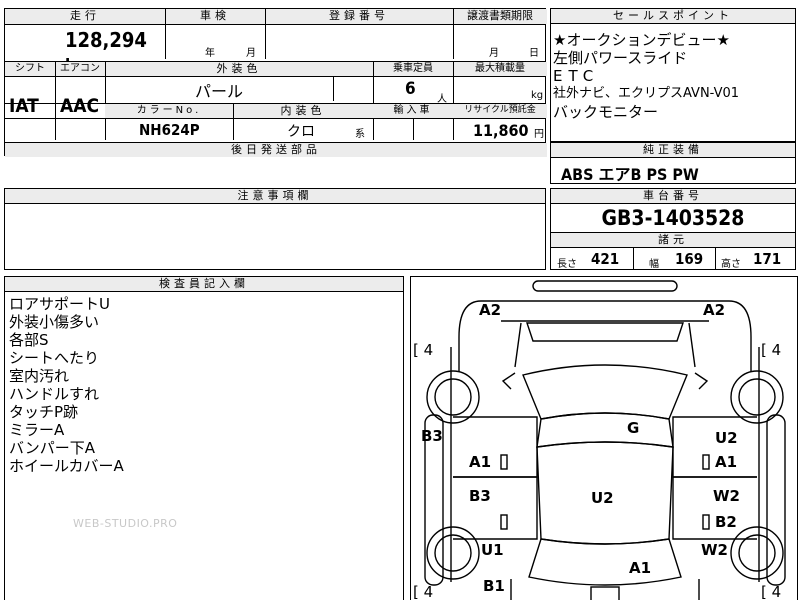 The height and width of the screenshot is (600, 800). I want to click on label-left-rear-bottom: B1, so click(494, 586).